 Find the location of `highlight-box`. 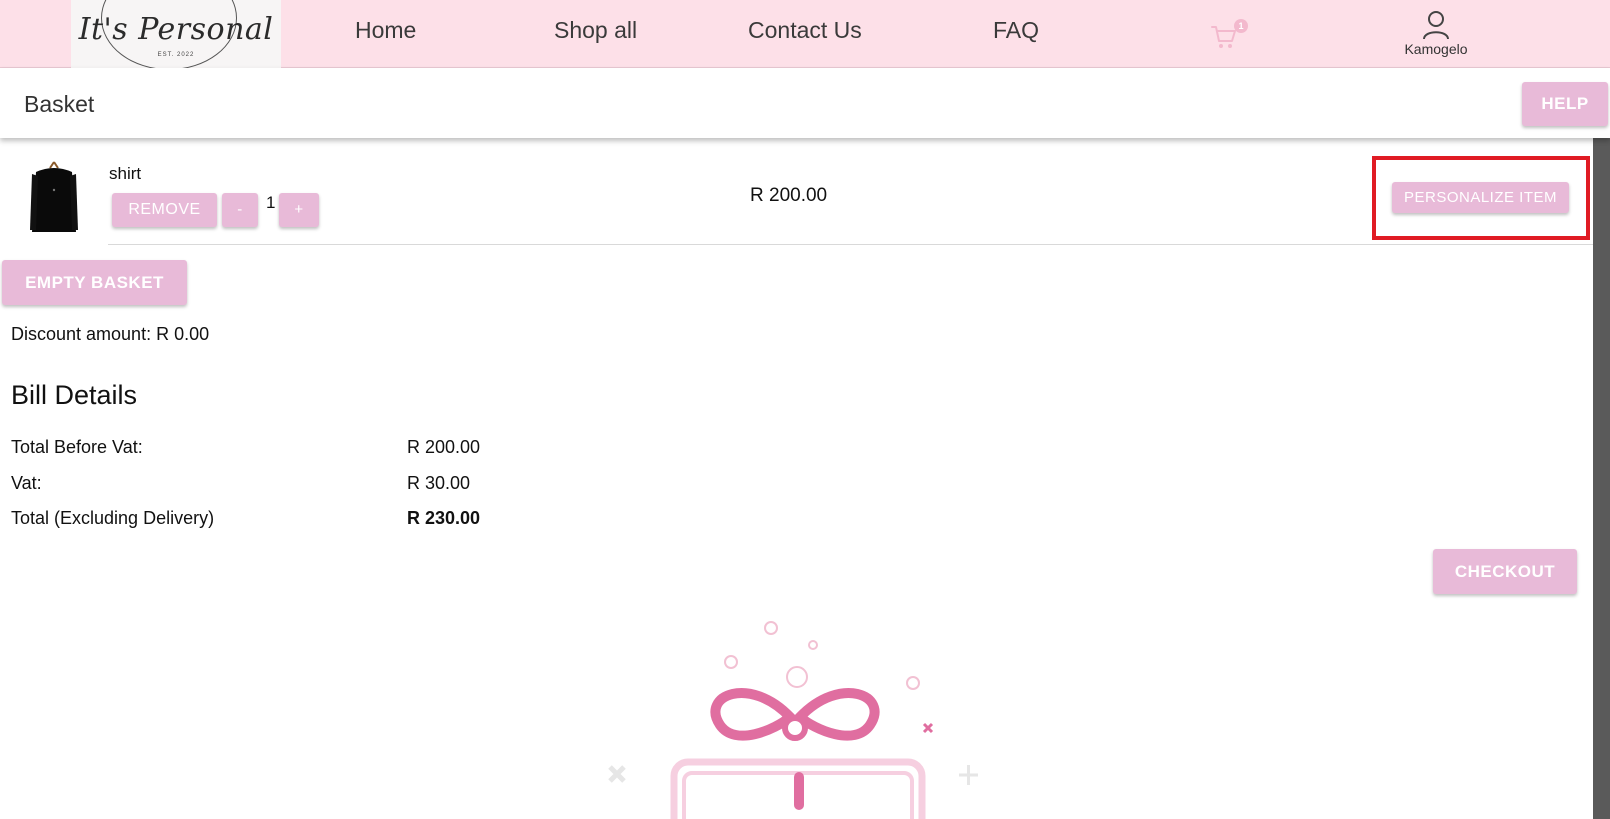

highlight-box is located at coordinates (1481, 198).